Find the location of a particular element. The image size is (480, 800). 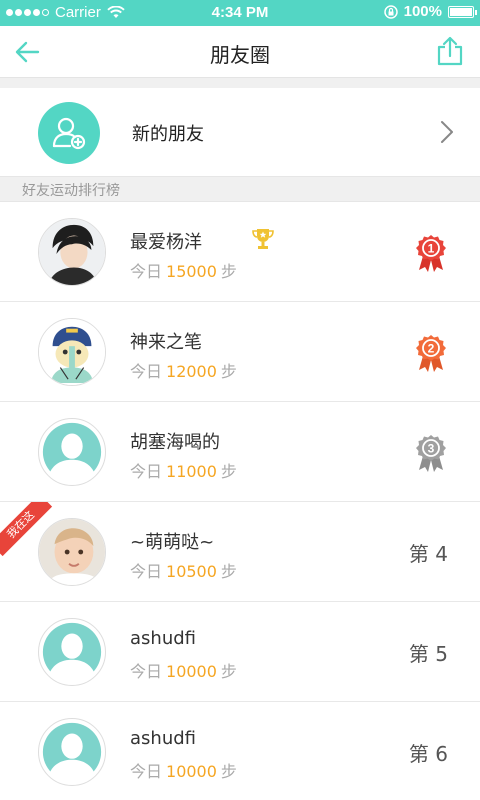

status-right: 100% is located at coordinates (430, 11).